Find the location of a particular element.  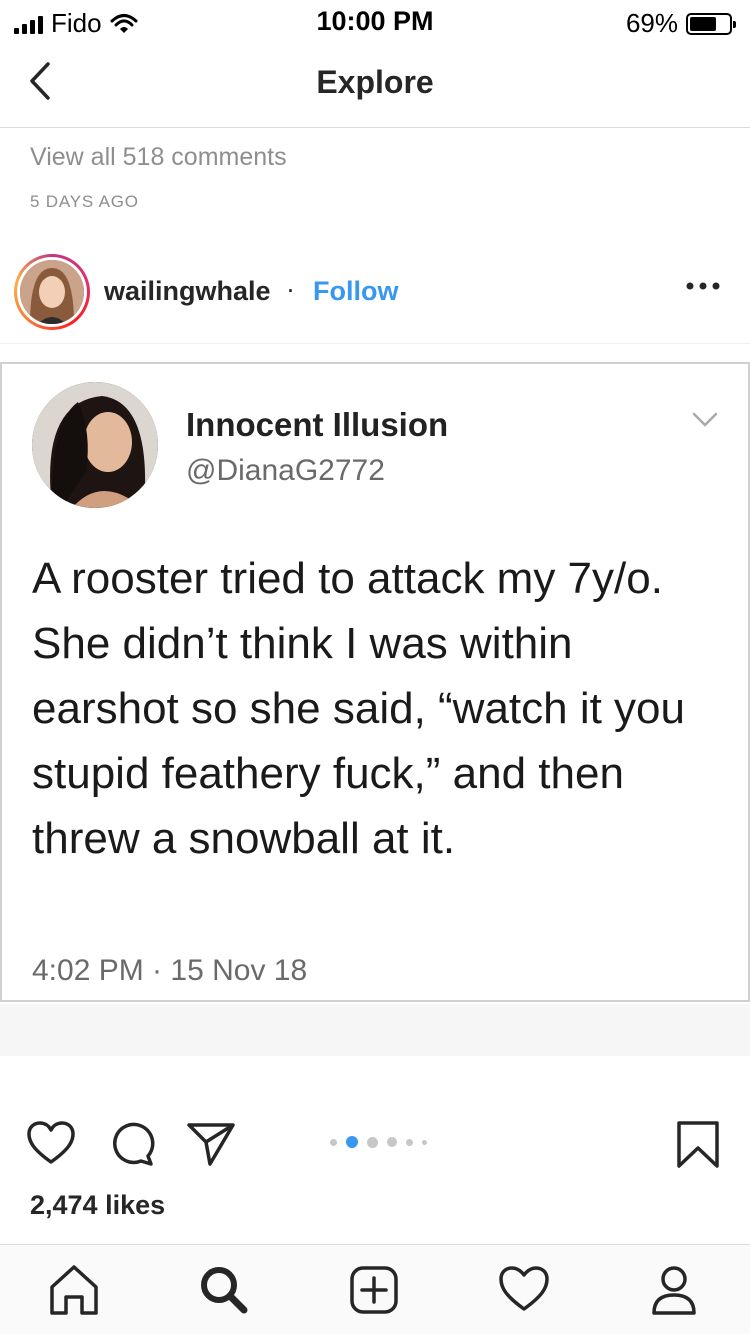

like-button is located at coordinates (51, 1145).